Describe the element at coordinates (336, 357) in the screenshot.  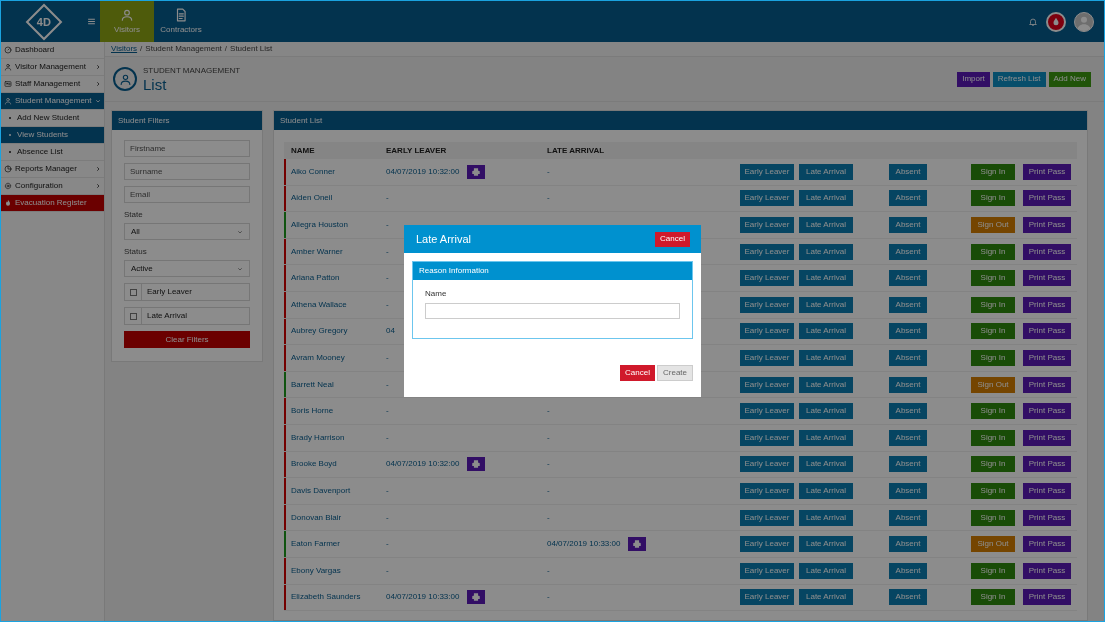
I see `student-name-link: Avram Mooney` at that location.